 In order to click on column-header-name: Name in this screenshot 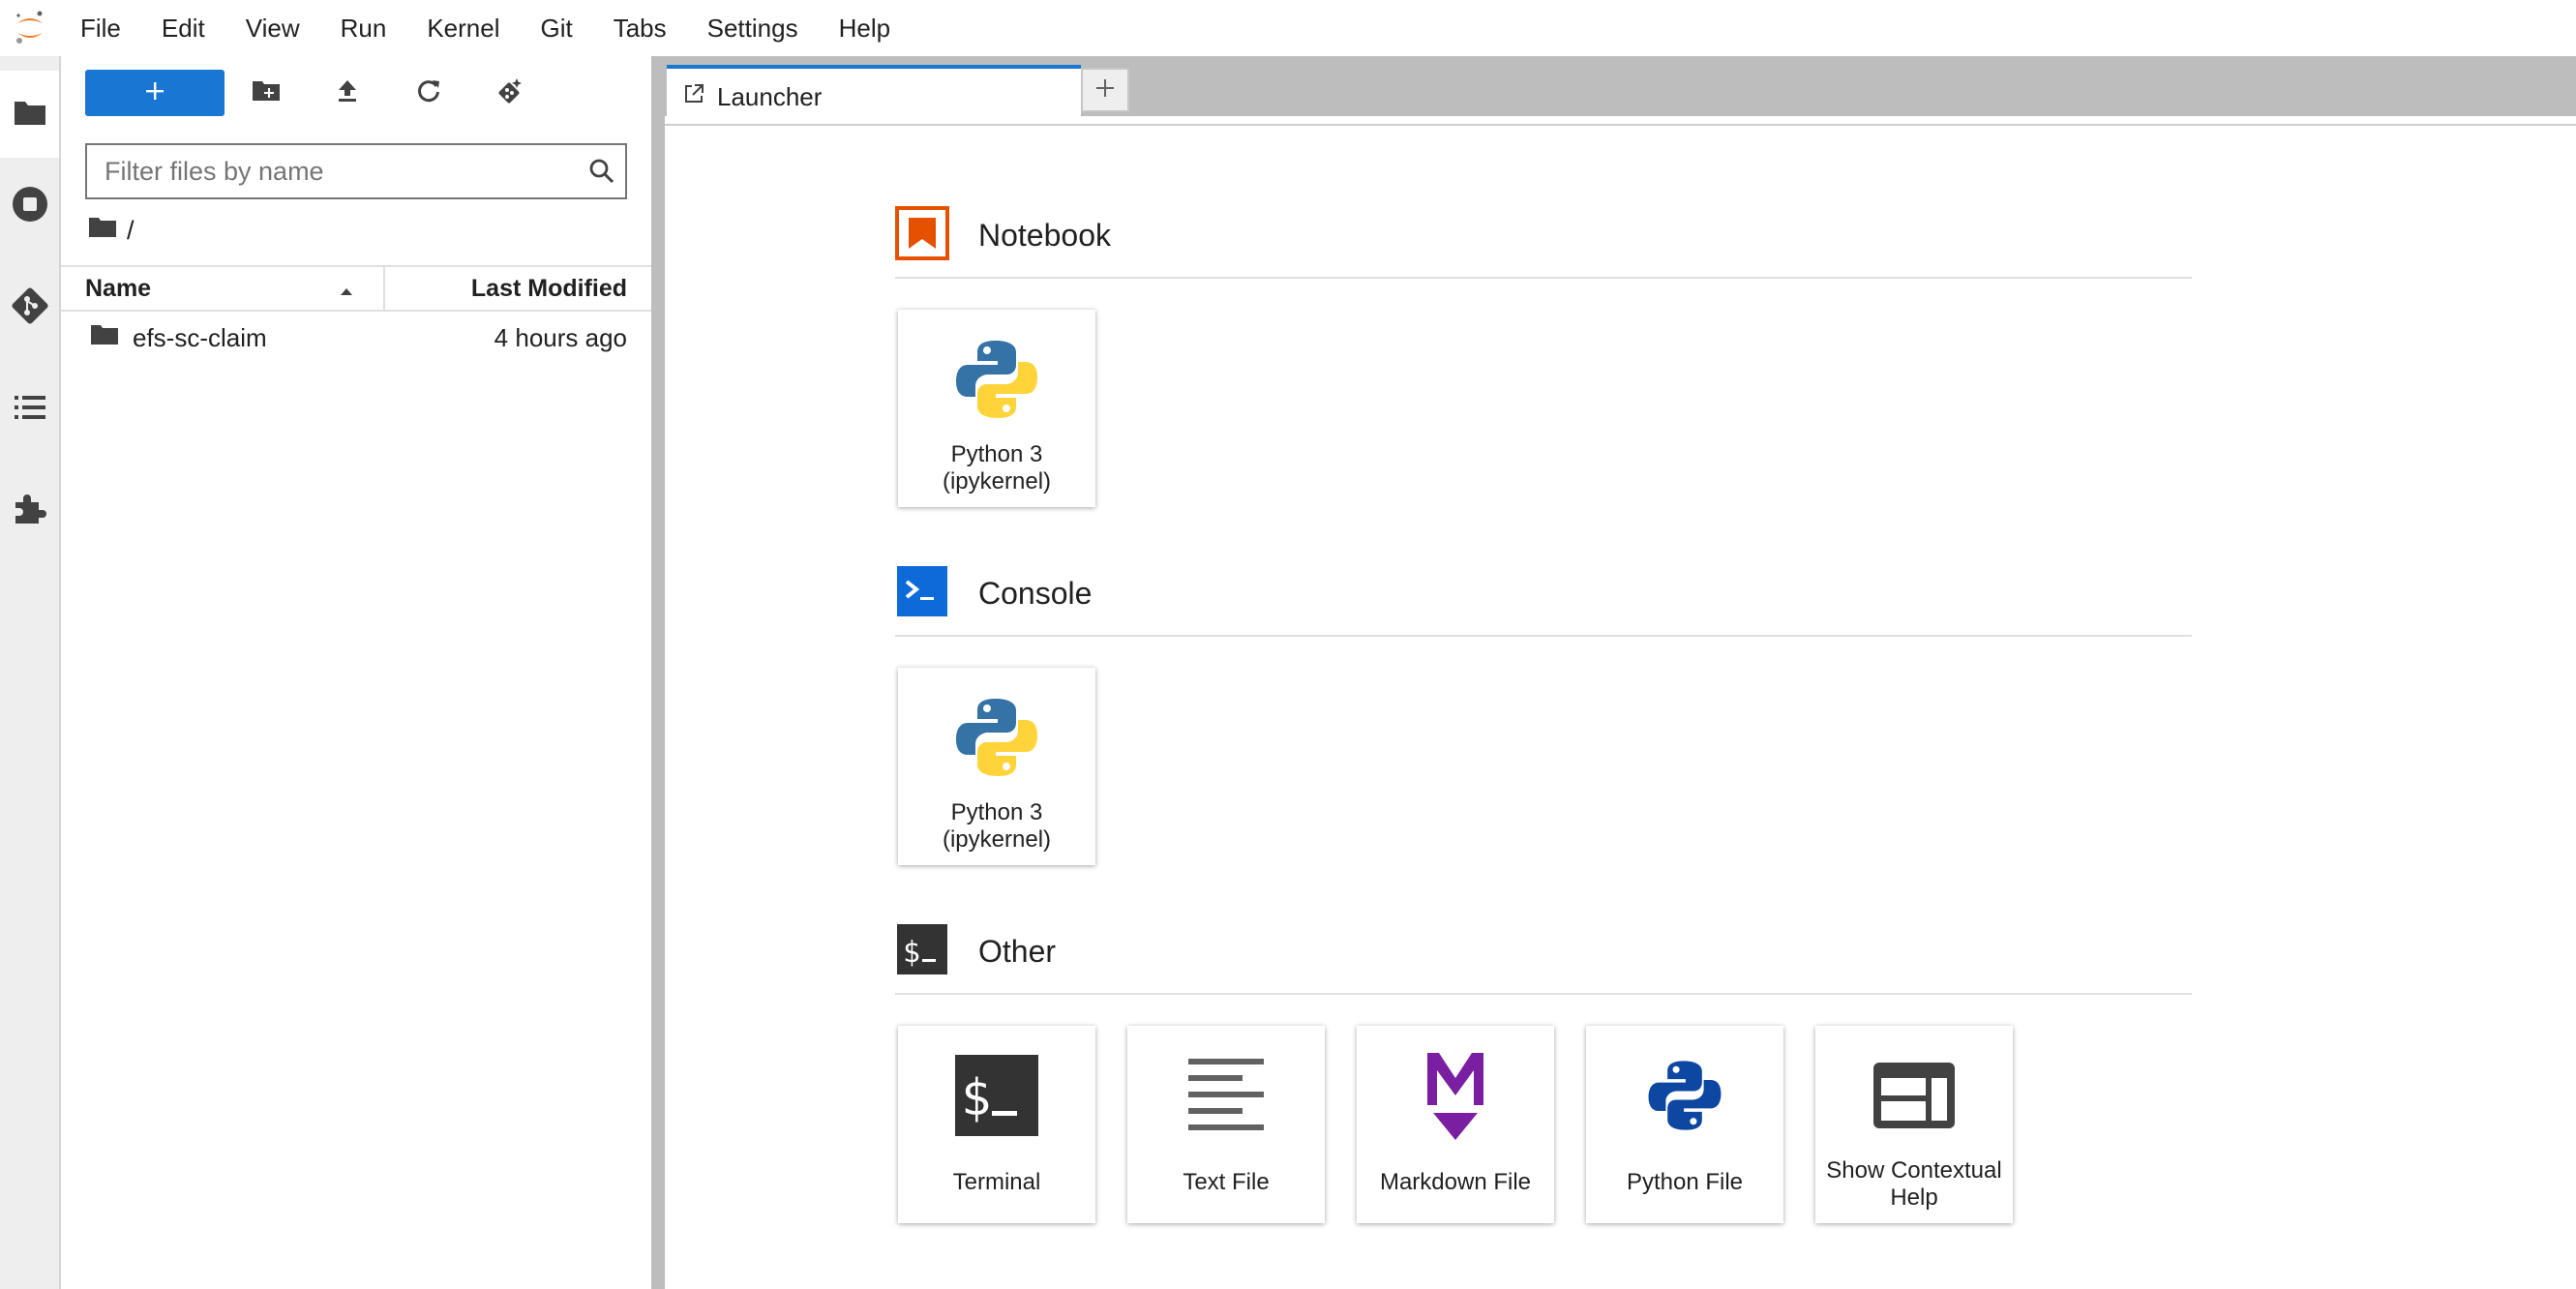, I will do `click(223, 289)`.